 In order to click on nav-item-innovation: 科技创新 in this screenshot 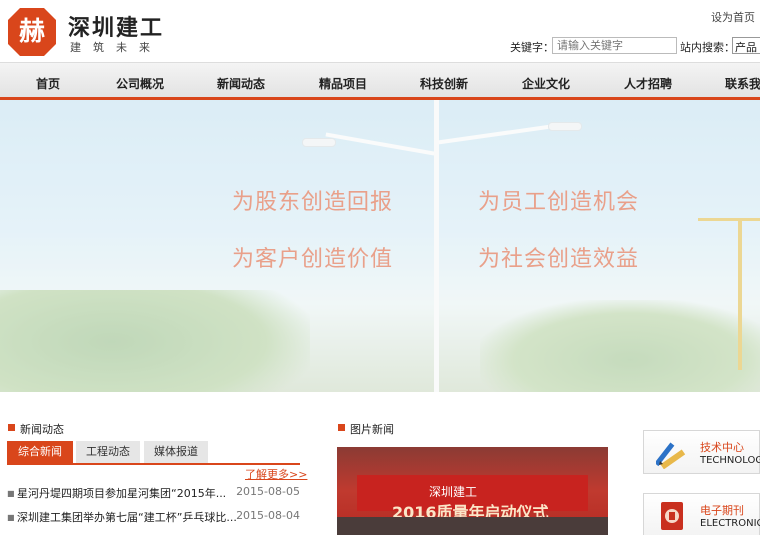, I will do `click(444, 83)`.